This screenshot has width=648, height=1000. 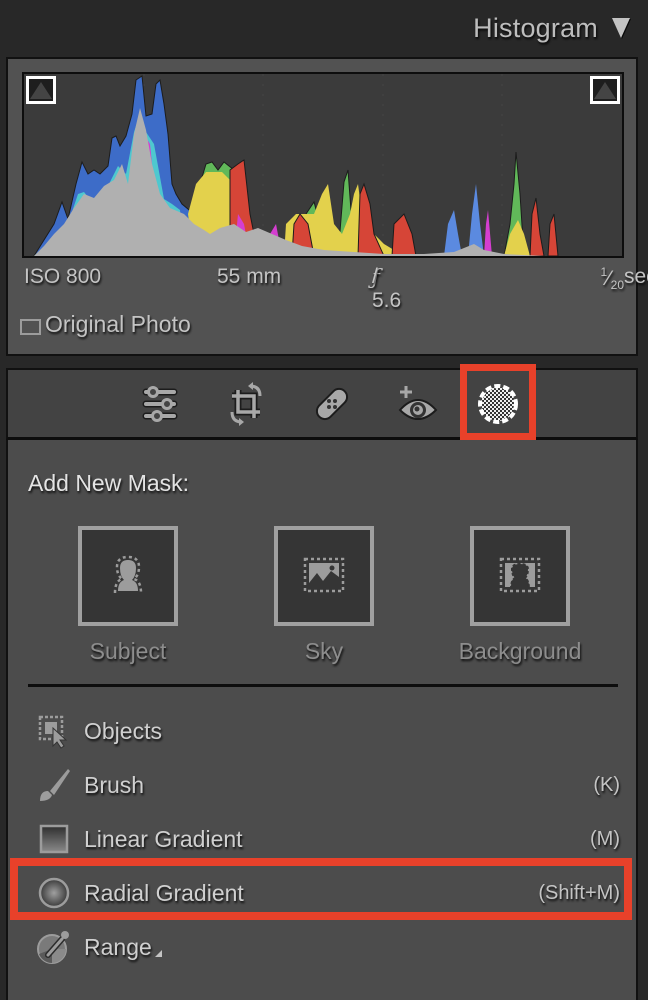 I want to click on linear-gradient-shortcut: (M), so click(x=605, y=838).